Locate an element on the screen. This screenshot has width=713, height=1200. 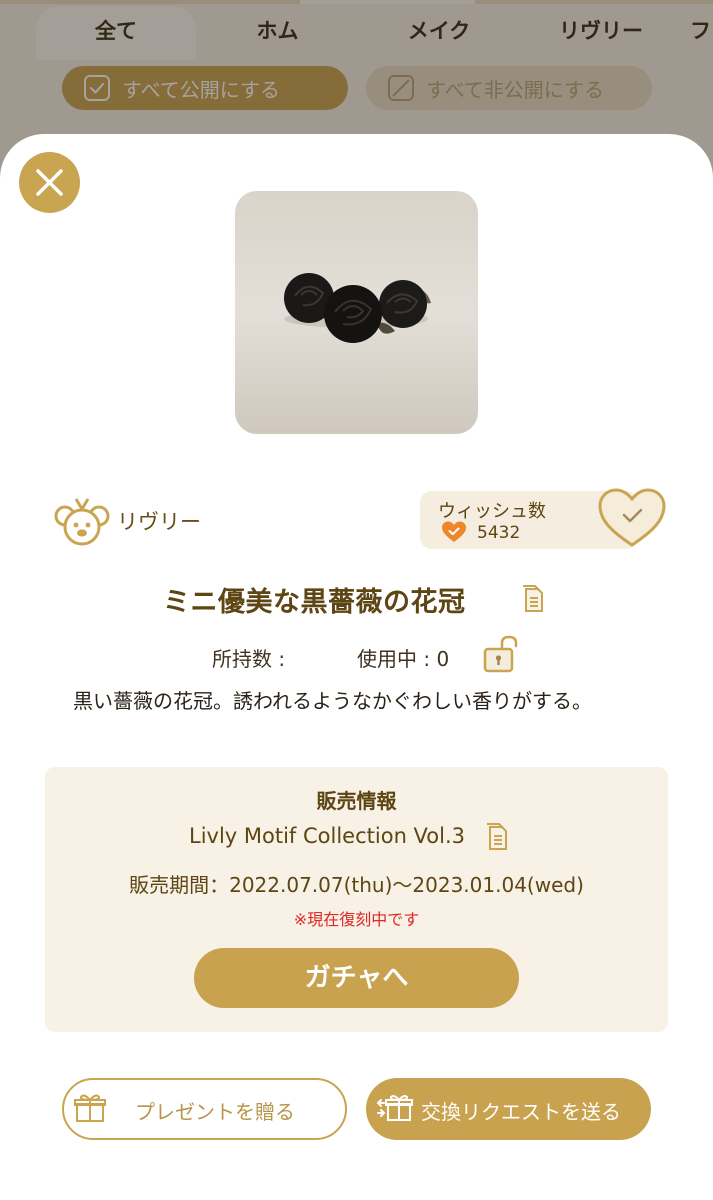
black-rose-crown-image is located at coordinates (357, 308).